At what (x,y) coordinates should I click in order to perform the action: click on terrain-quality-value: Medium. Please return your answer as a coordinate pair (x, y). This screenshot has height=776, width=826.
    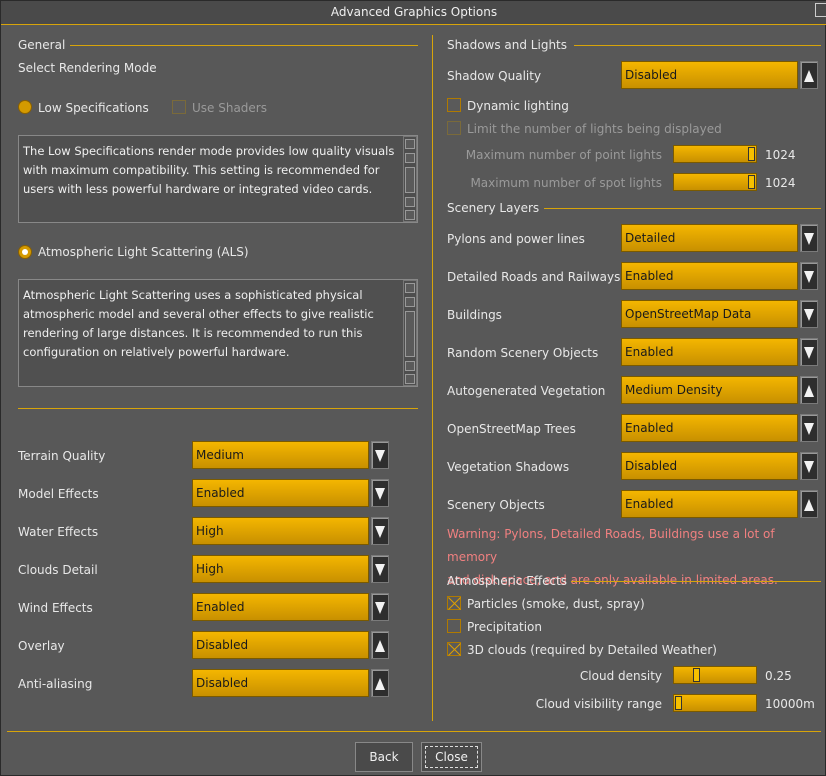
    Looking at the image, I should click on (280, 455).